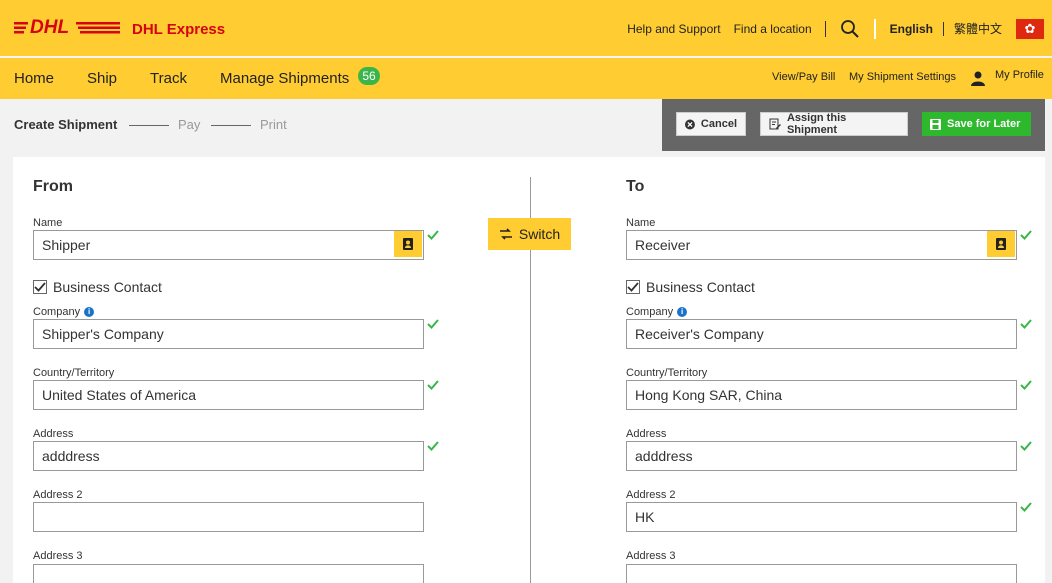  I want to click on to-company-label: Company i, so click(657, 312).